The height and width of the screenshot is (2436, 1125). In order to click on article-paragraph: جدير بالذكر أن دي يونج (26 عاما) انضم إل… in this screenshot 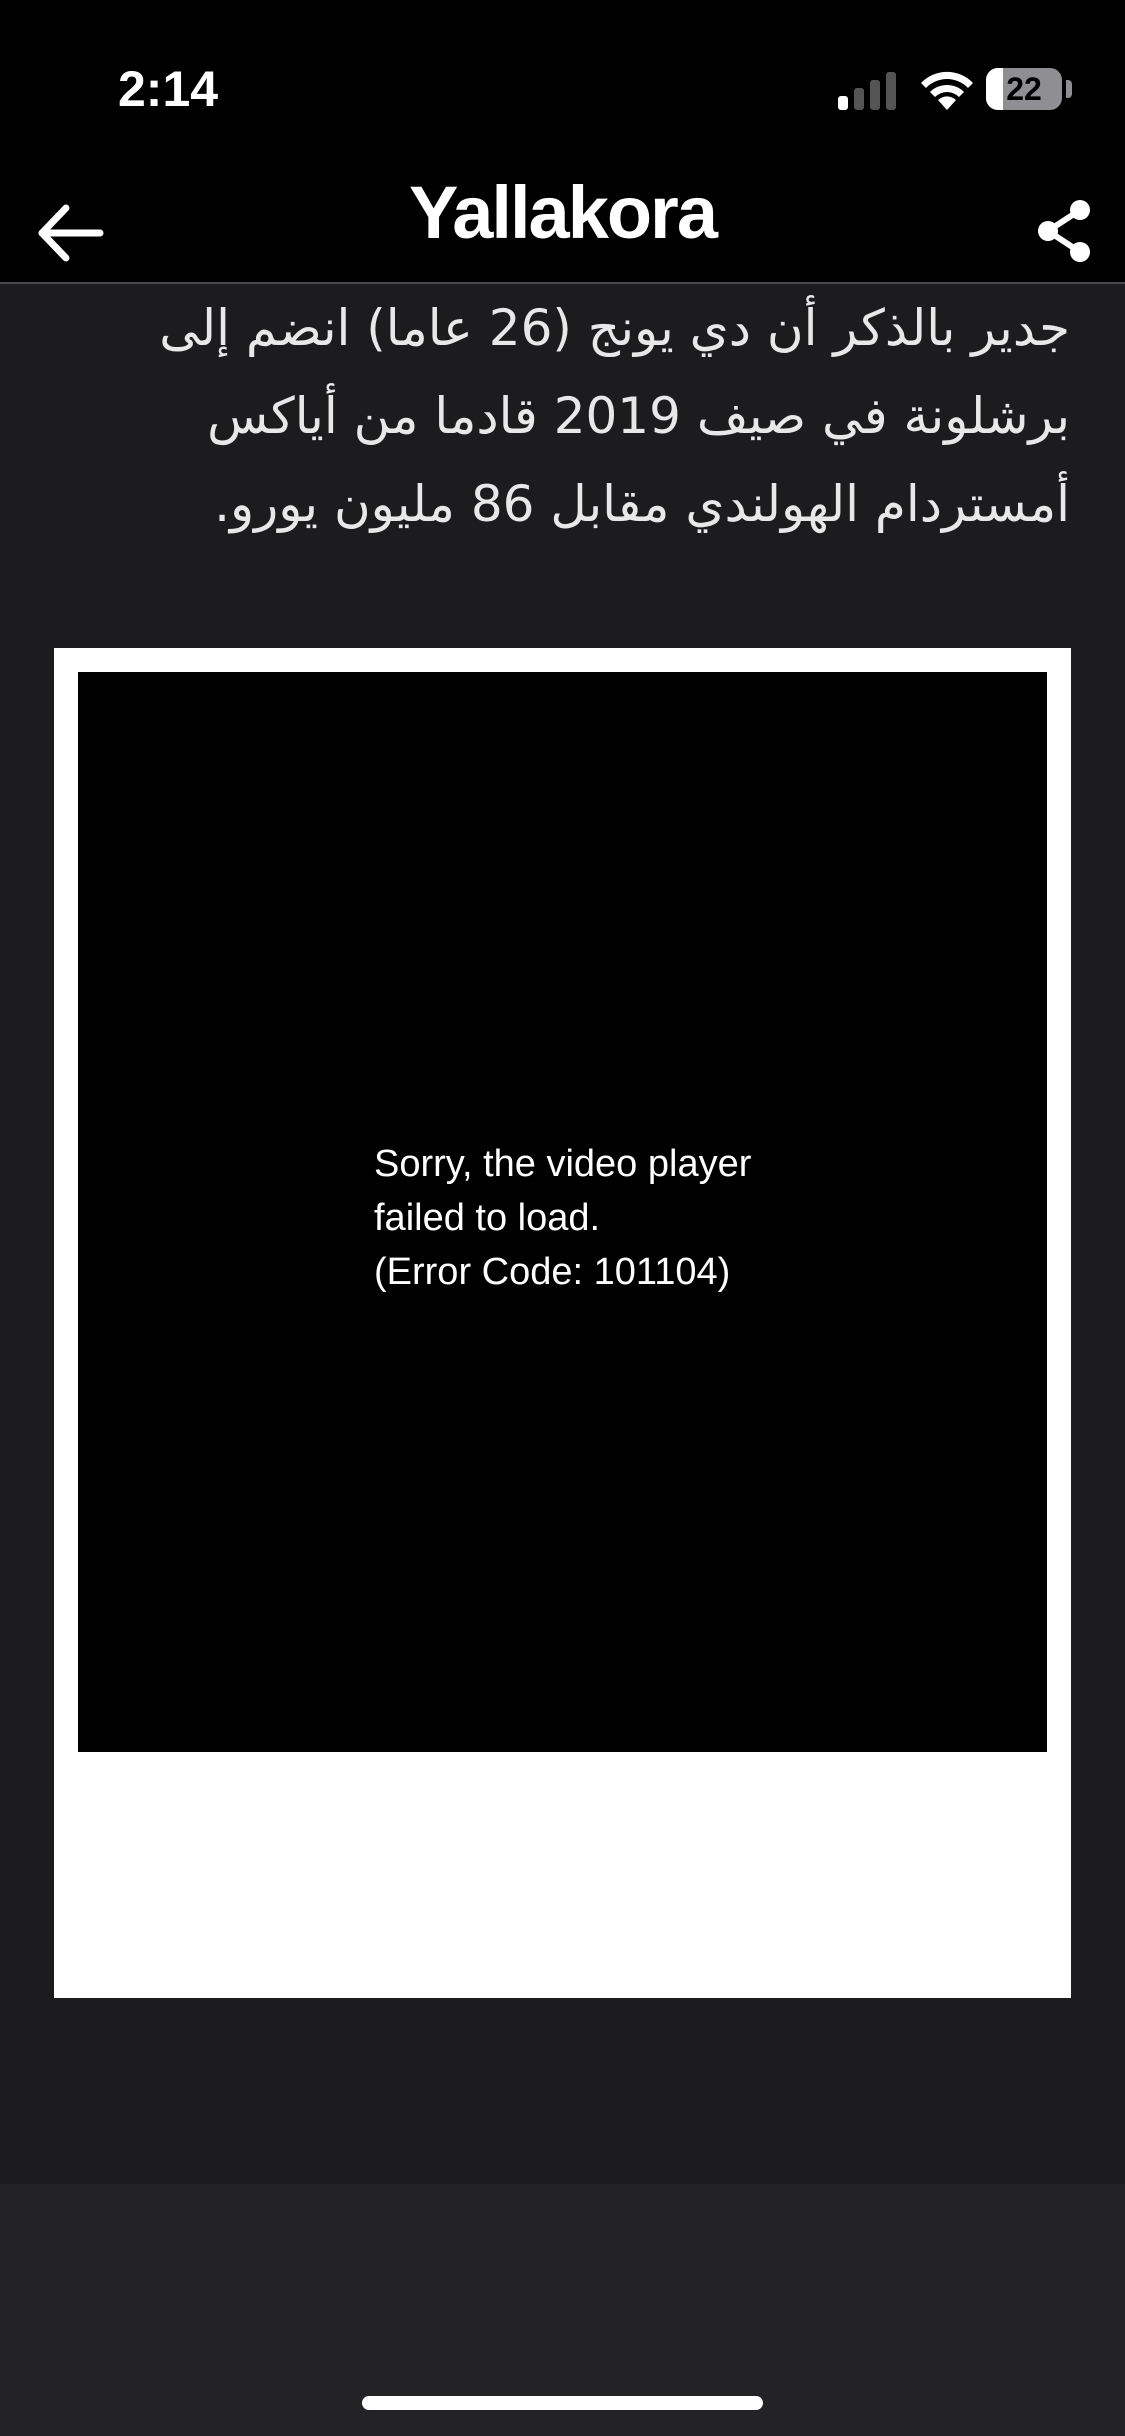, I will do `click(600, 416)`.